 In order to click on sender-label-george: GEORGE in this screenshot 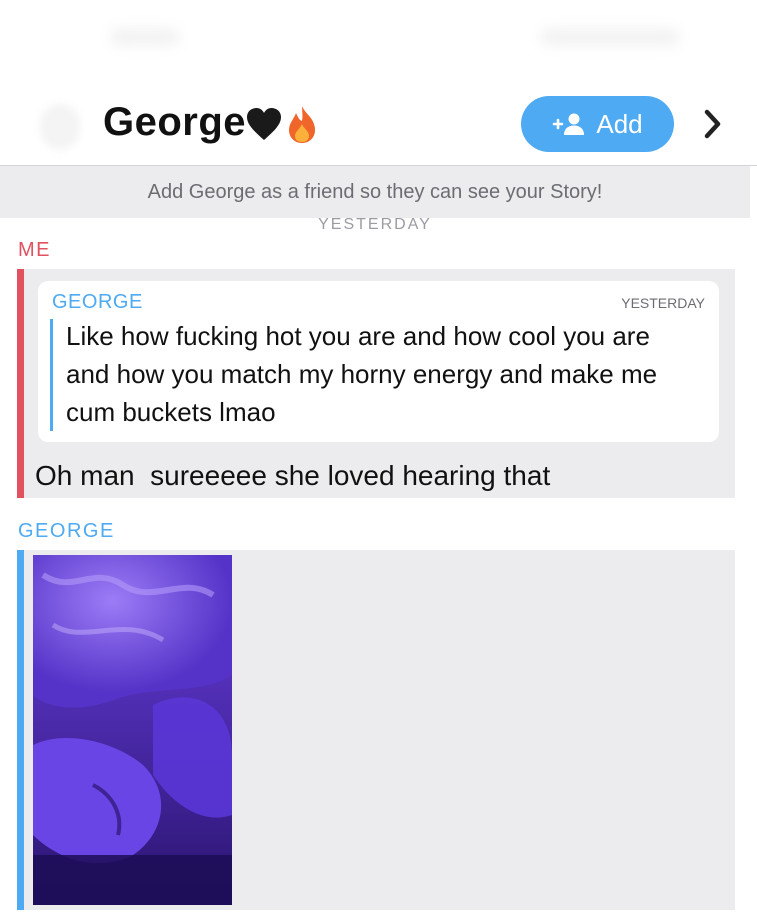, I will do `click(66, 531)`.